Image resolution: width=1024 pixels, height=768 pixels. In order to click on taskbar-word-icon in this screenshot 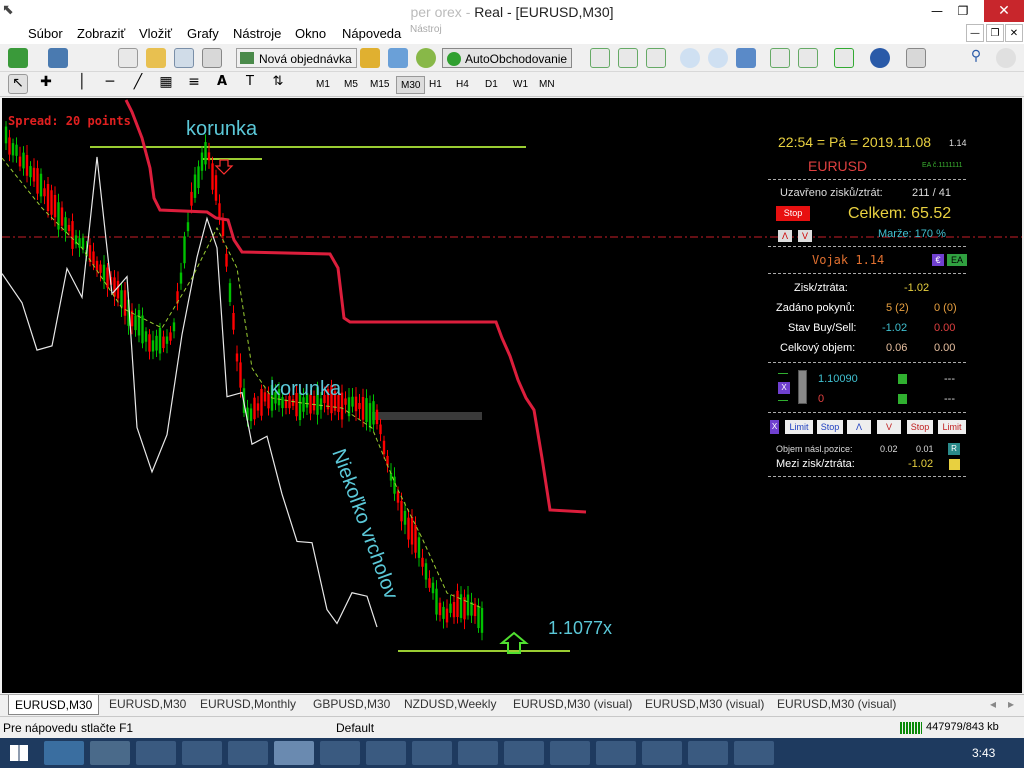, I will do `click(386, 753)`.